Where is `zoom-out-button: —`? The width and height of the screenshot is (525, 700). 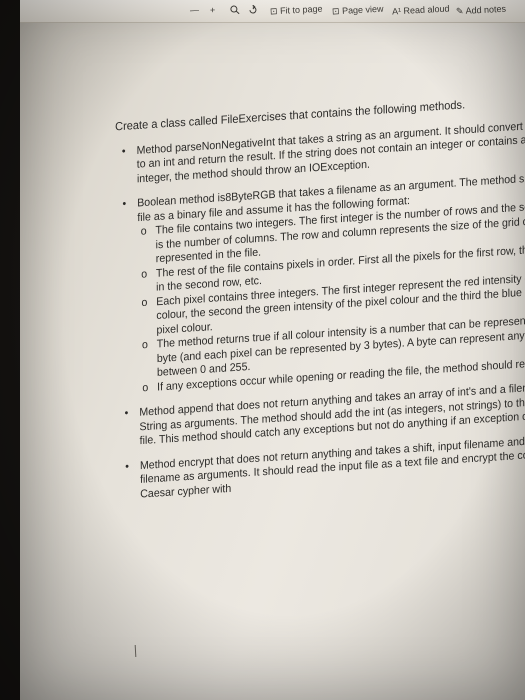
zoom-out-button: — is located at coordinates (195, 10).